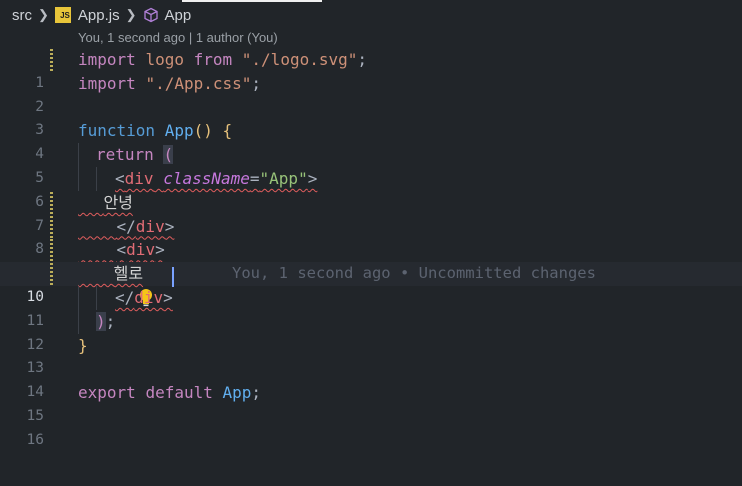 The height and width of the screenshot is (486, 742). Describe the element at coordinates (62, 15) in the screenshot. I see `javascript-file-icon: JS` at that location.